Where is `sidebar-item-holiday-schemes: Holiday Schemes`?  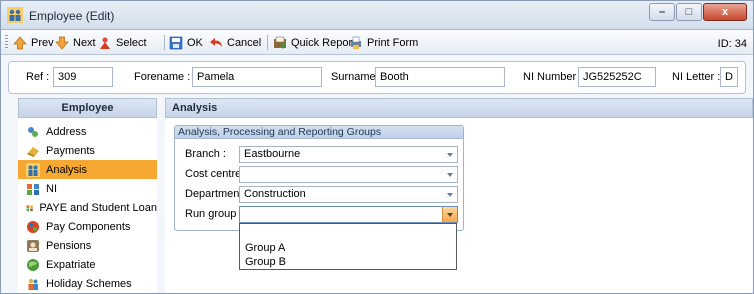
sidebar-item-holiday-schemes: Holiday Schemes is located at coordinates (87, 283).